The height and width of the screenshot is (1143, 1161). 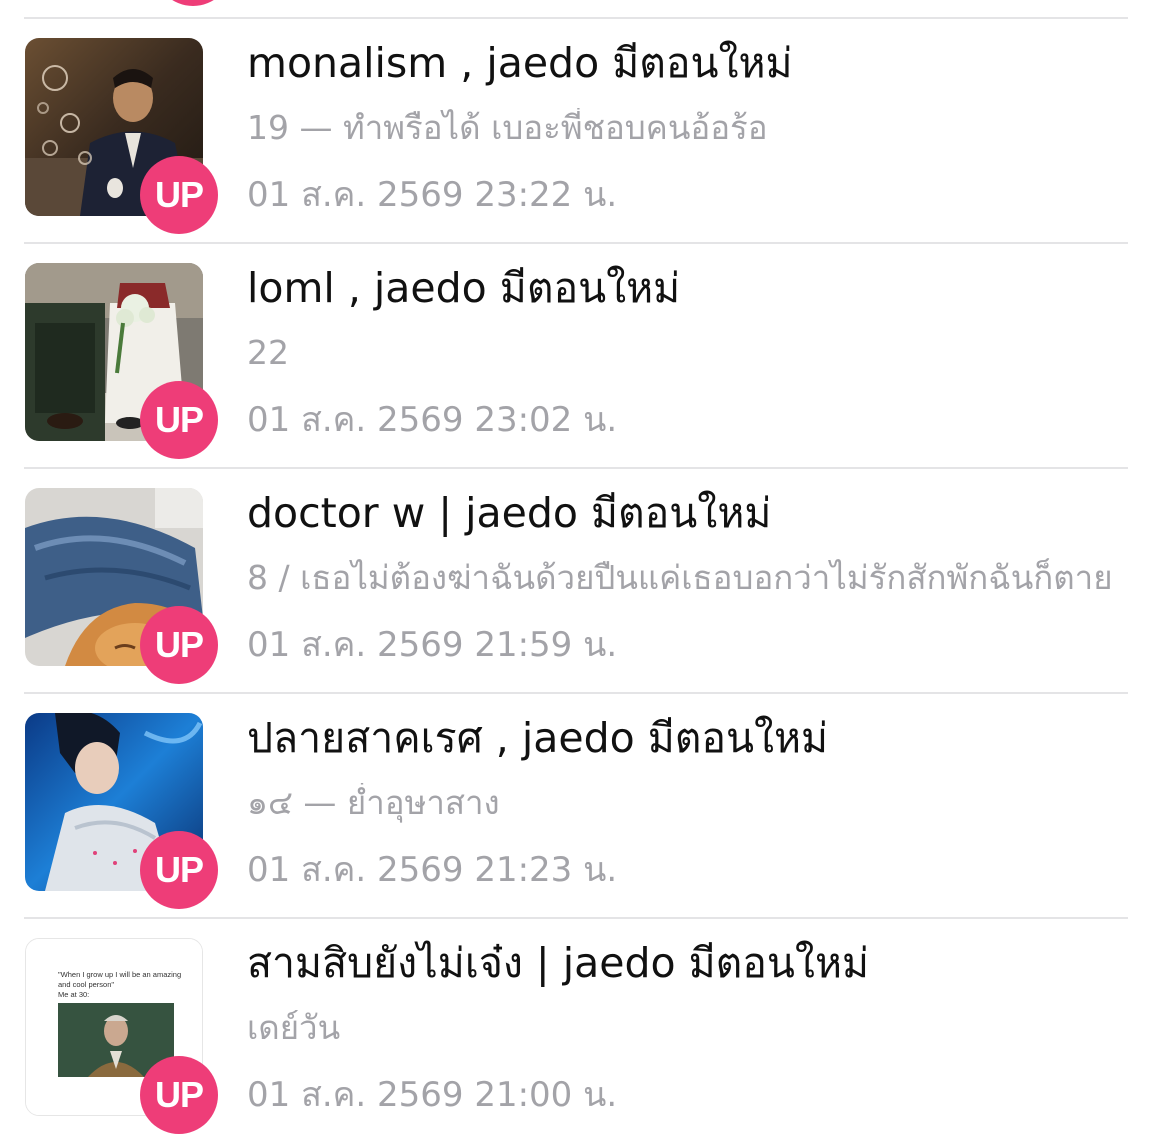 What do you see at coordinates (294, 1027) in the screenshot?
I see `chapter-title: เดย์วัน` at bounding box center [294, 1027].